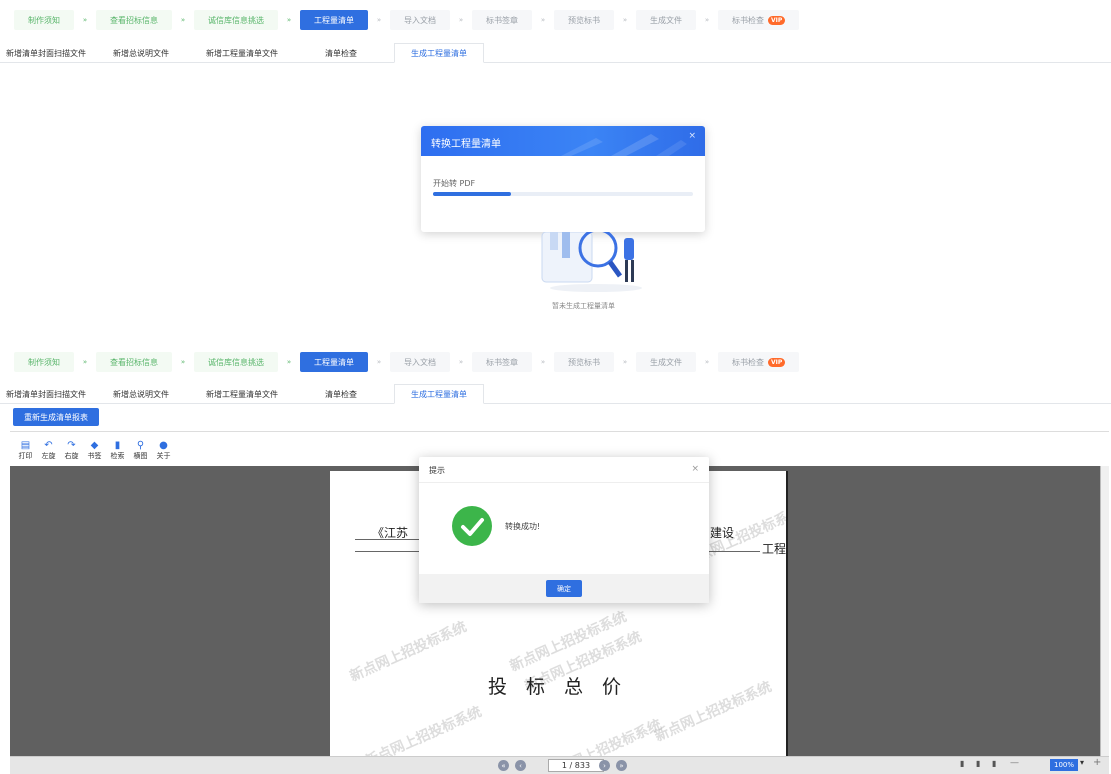  What do you see at coordinates (555, 687) in the screenshot?
I see `doc-heading: 投 标 总 价` at bounding box center [555, 687].